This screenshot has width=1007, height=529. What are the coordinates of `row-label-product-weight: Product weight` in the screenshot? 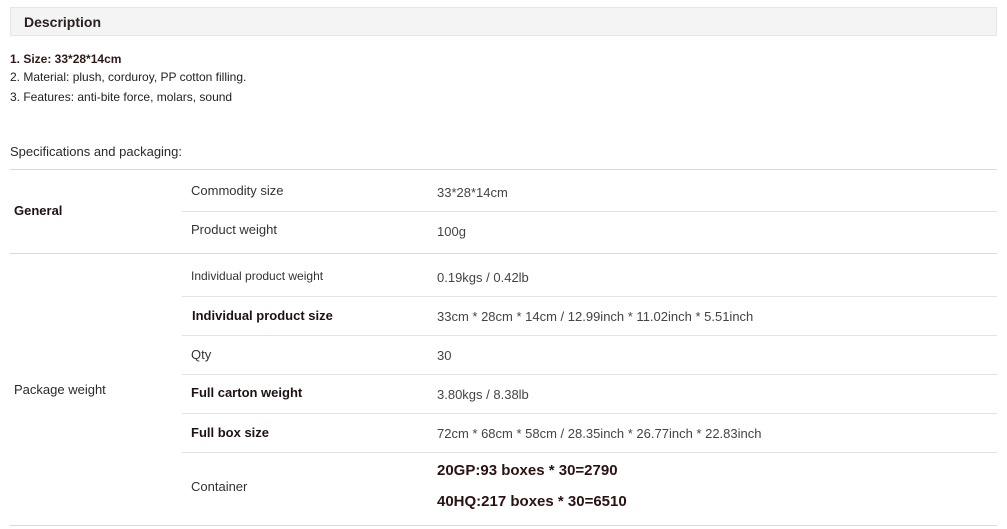 It's located at (234, 229).